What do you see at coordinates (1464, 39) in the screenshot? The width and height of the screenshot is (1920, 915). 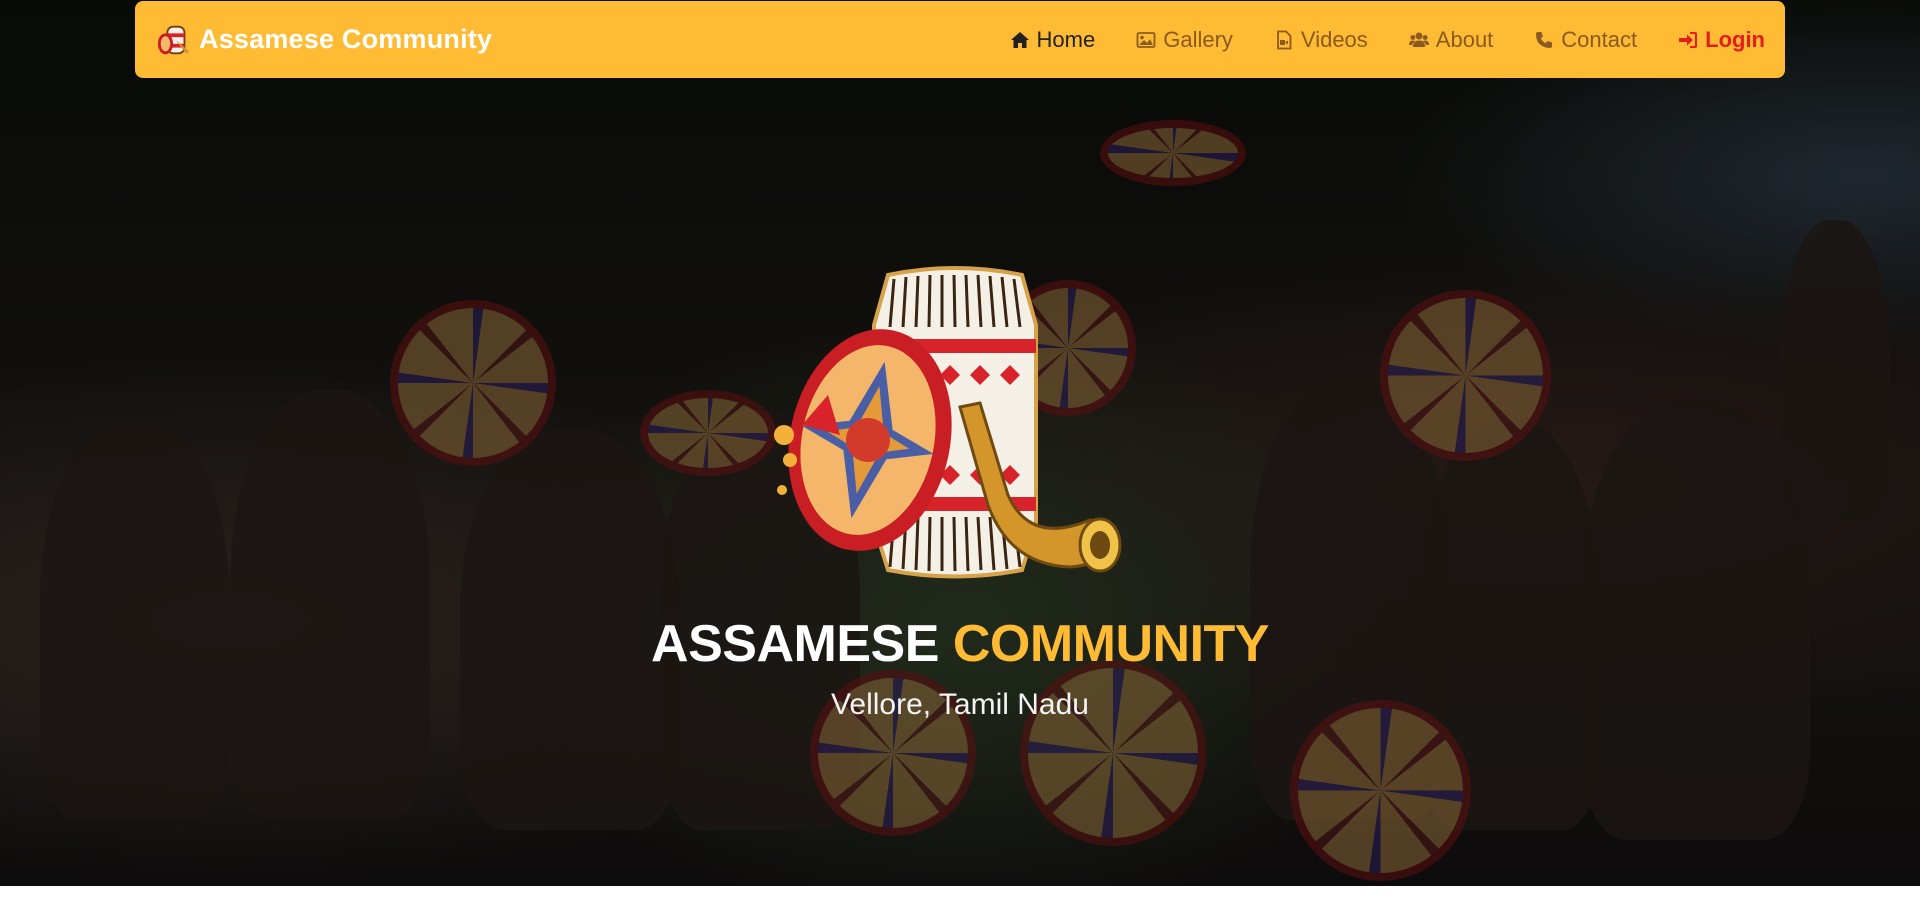 I see `nav-about-label: About` at bounding box center [1464, 39].